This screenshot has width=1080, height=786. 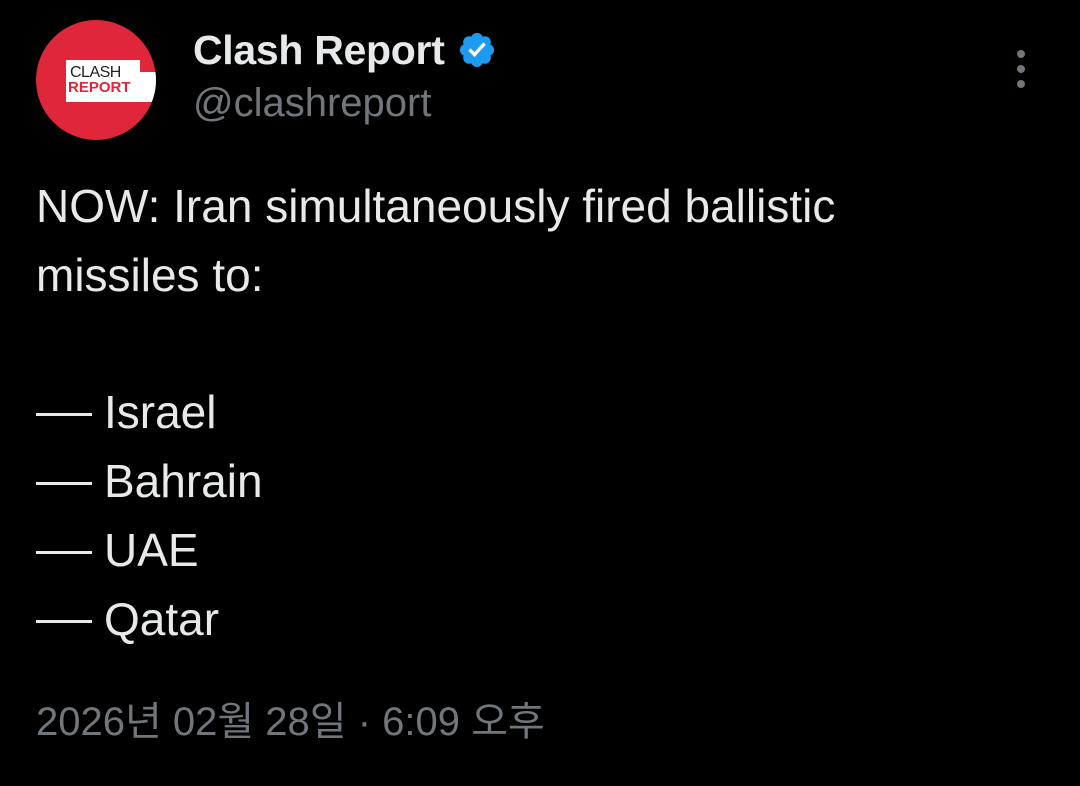 What do you see at coordinates (160, 412) in the screenshot?
I see `list-item-label: Israel` at bounding box center [160, 412].